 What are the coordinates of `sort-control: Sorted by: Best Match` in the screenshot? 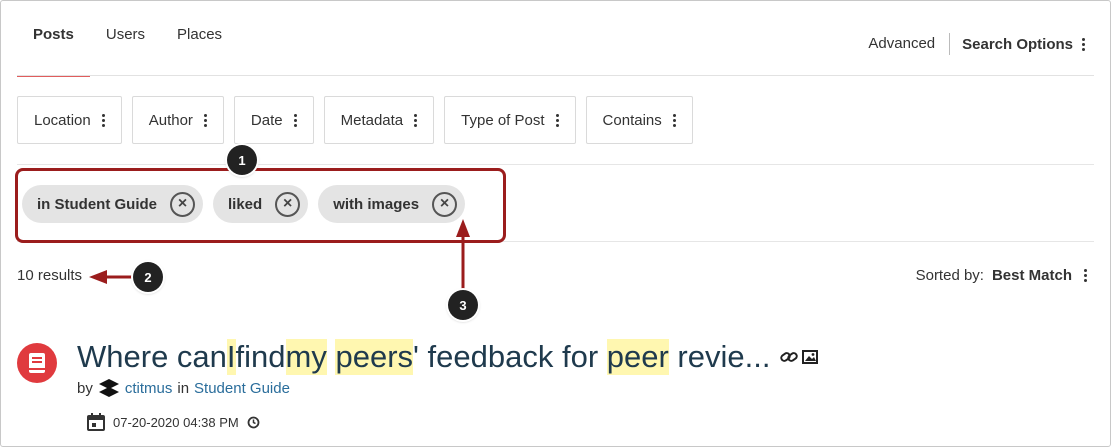 It's located at (1001, 275).